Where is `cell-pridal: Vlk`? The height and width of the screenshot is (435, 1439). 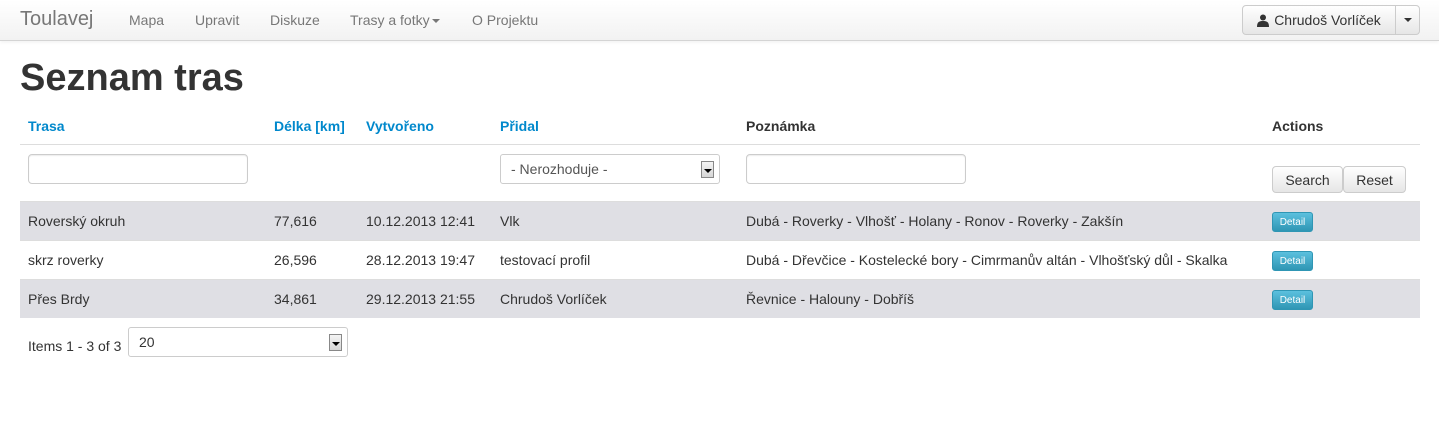
cell-pridal: Vlk is located at coordinates (510, 221).